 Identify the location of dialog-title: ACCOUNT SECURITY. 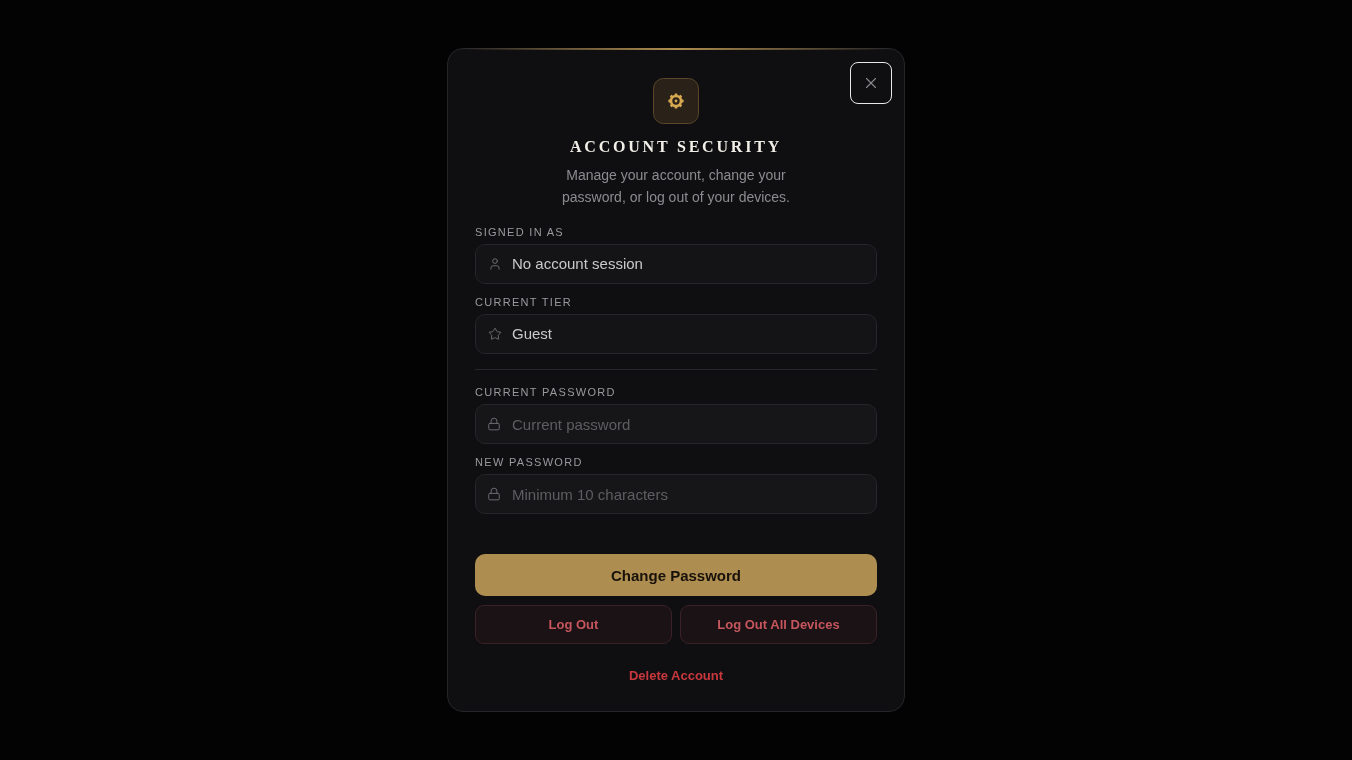
(676, 147).